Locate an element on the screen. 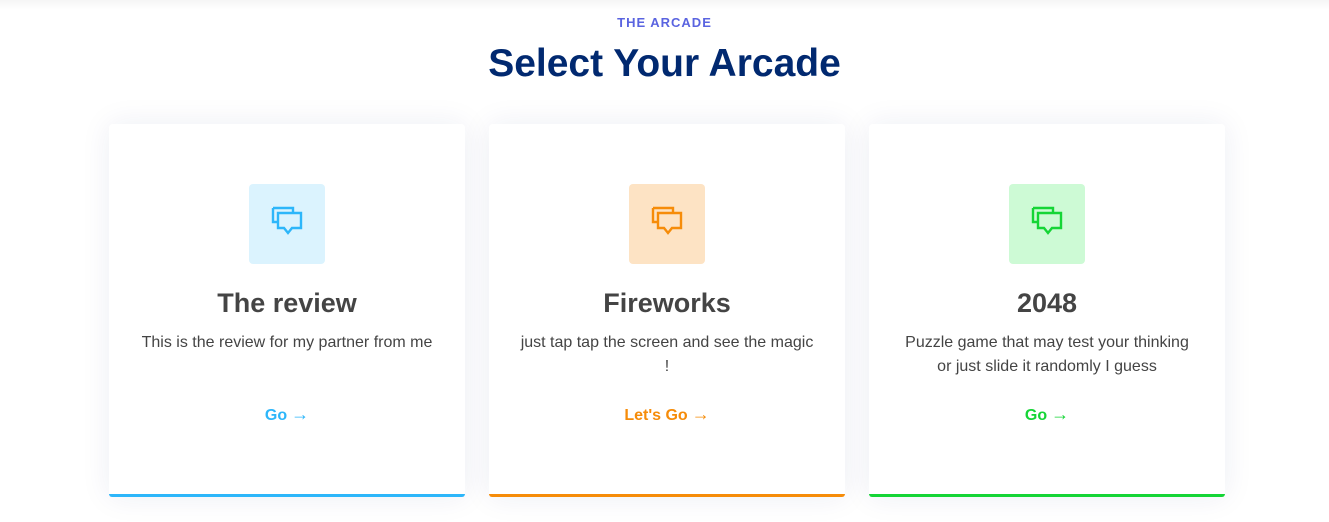 The image size is (1329, 522). page-title: Select Your Arcade is located at coordinates (664, 63).